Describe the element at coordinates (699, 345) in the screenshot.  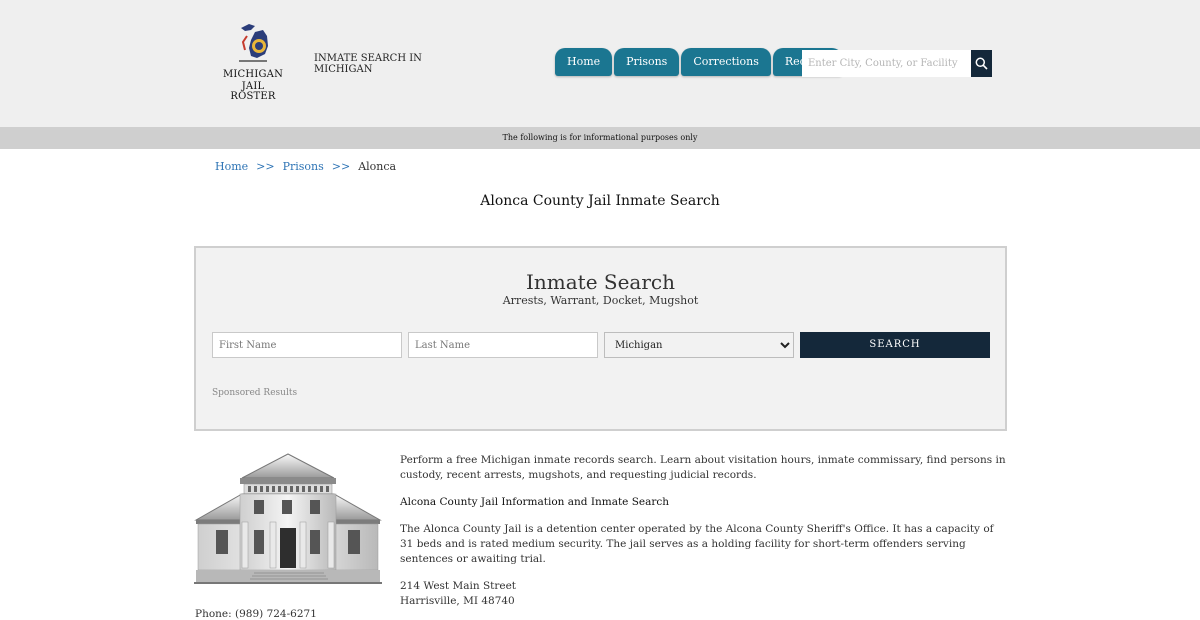
I see `state-select: Michigan` at that location.